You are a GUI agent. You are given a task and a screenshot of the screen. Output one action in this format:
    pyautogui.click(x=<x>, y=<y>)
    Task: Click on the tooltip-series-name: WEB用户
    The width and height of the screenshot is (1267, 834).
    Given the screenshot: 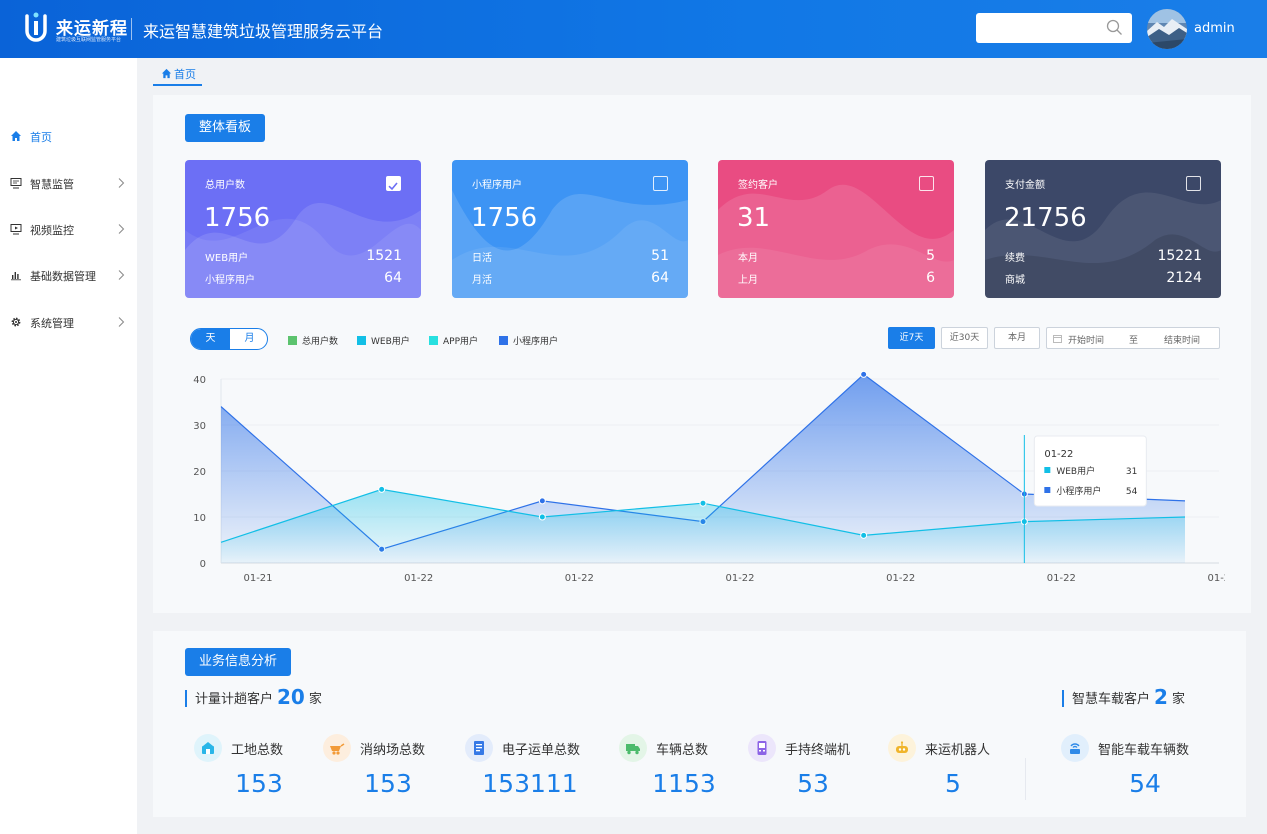 What is the action you would take?
    pyautogui.click(x=1075, y=471)
    